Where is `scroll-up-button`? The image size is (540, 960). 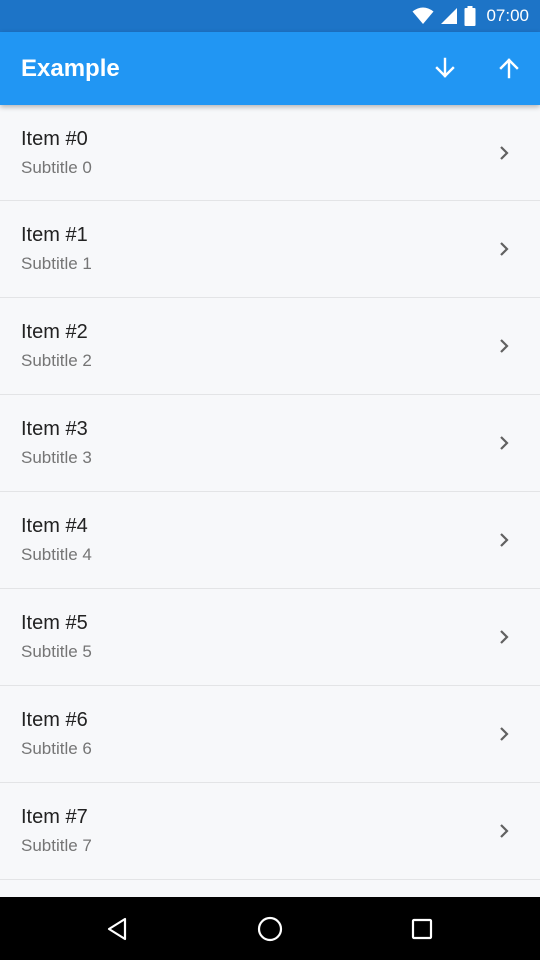 scroll-up-button is located at coordinates (509, 68).